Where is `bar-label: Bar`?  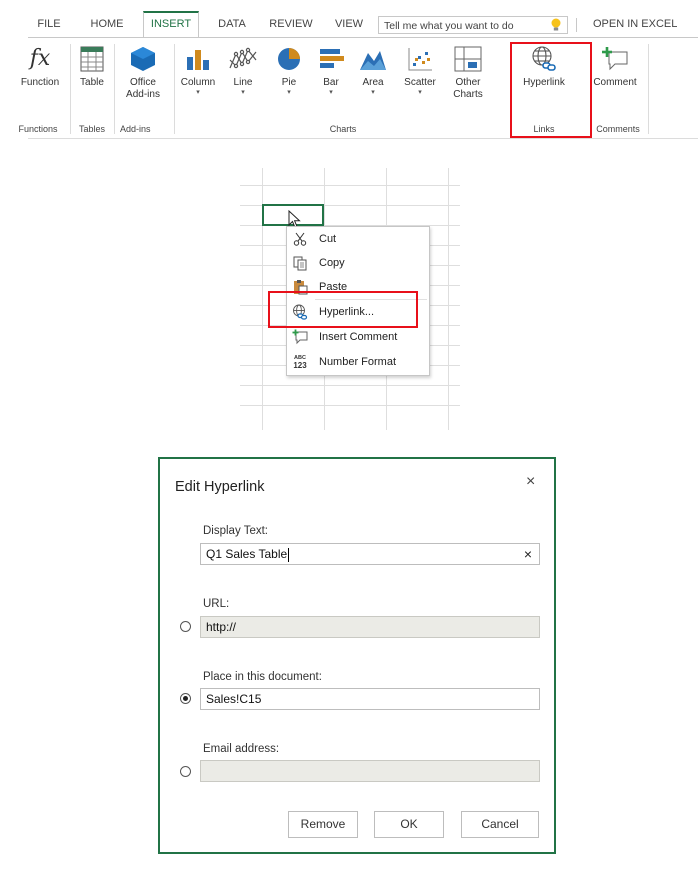
bar-label: Bar is located at coordinates (331, 82).